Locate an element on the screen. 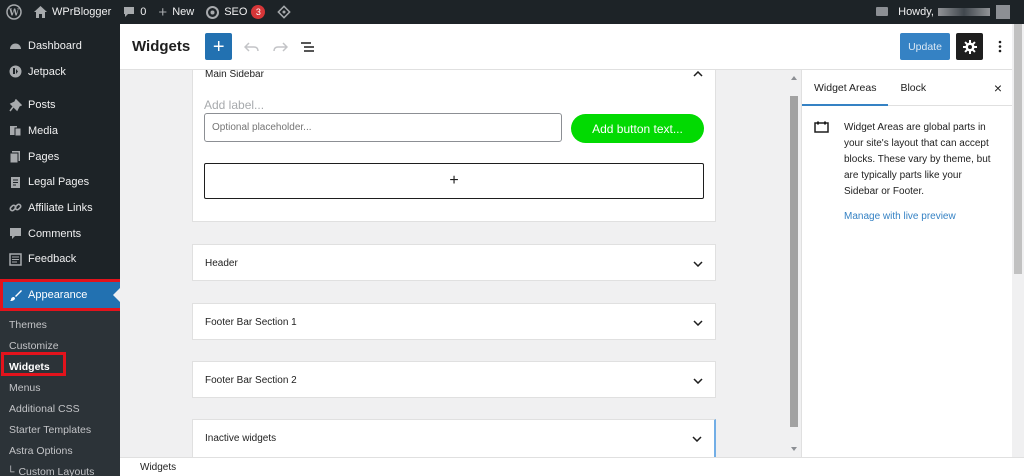 Image resolution: width=1024 pixels, height=476 pixels. submenu-item-starter-templates: Starter Templates is located at coordinates (60, 429).